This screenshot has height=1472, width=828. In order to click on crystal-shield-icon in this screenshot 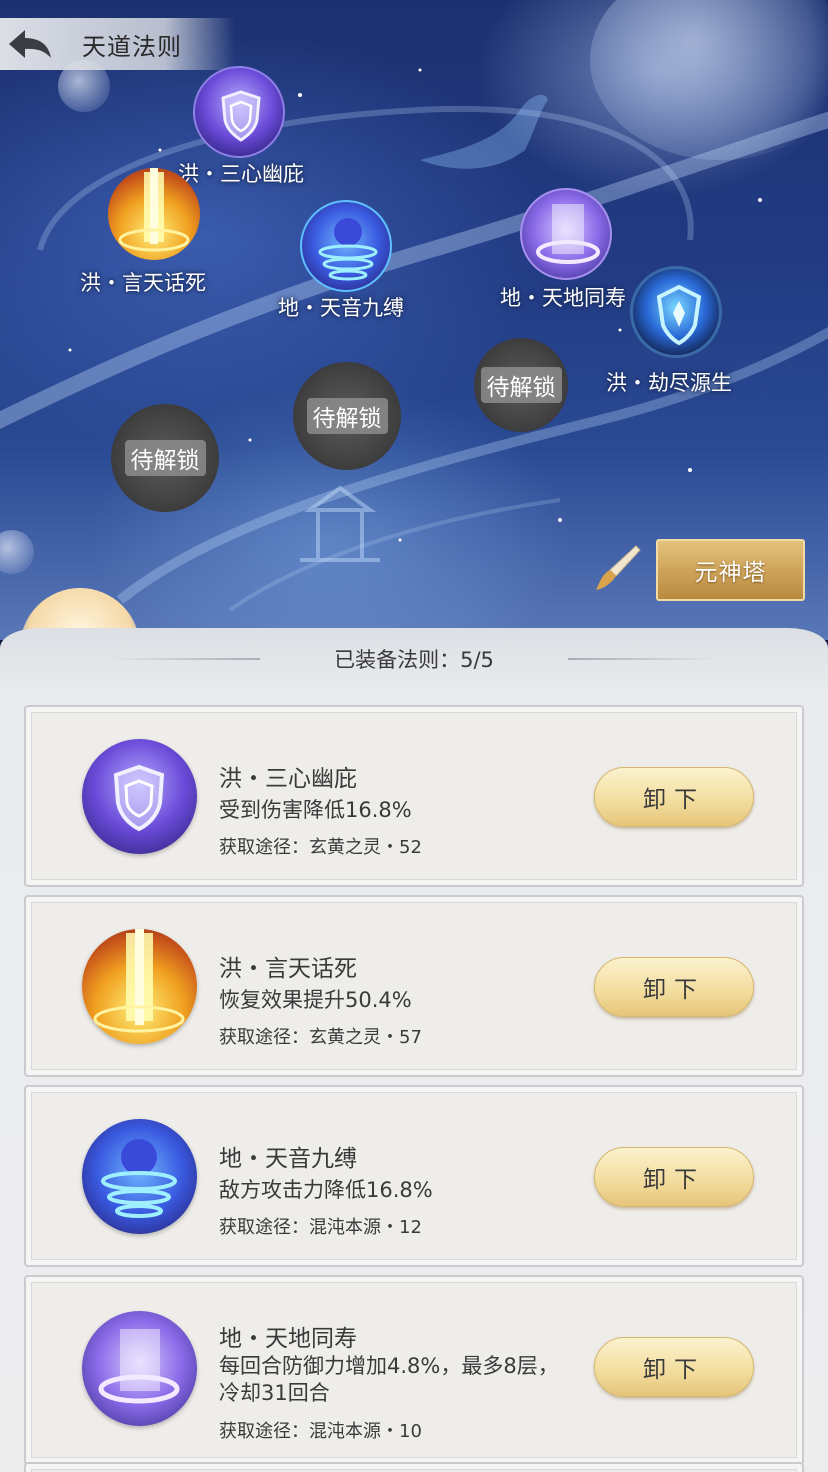, I will do `click(679, 315)`.